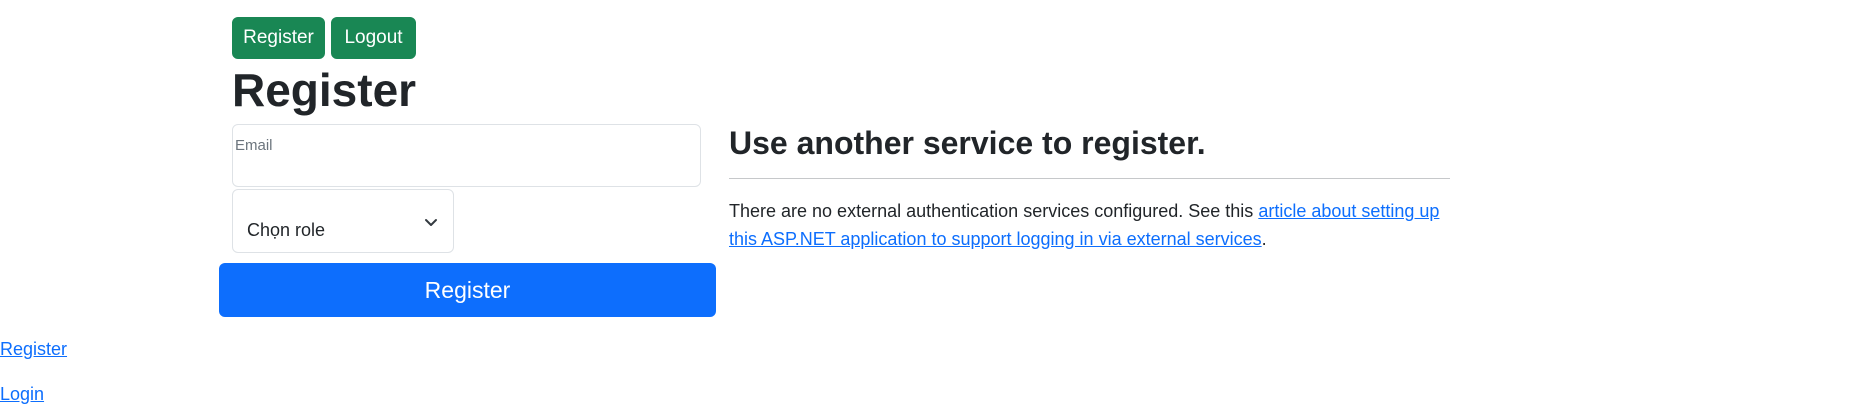  What do you see at coordinates (324, 90) in the screenshot?
I see `page-title: Register` at bounding box center [324, 90].